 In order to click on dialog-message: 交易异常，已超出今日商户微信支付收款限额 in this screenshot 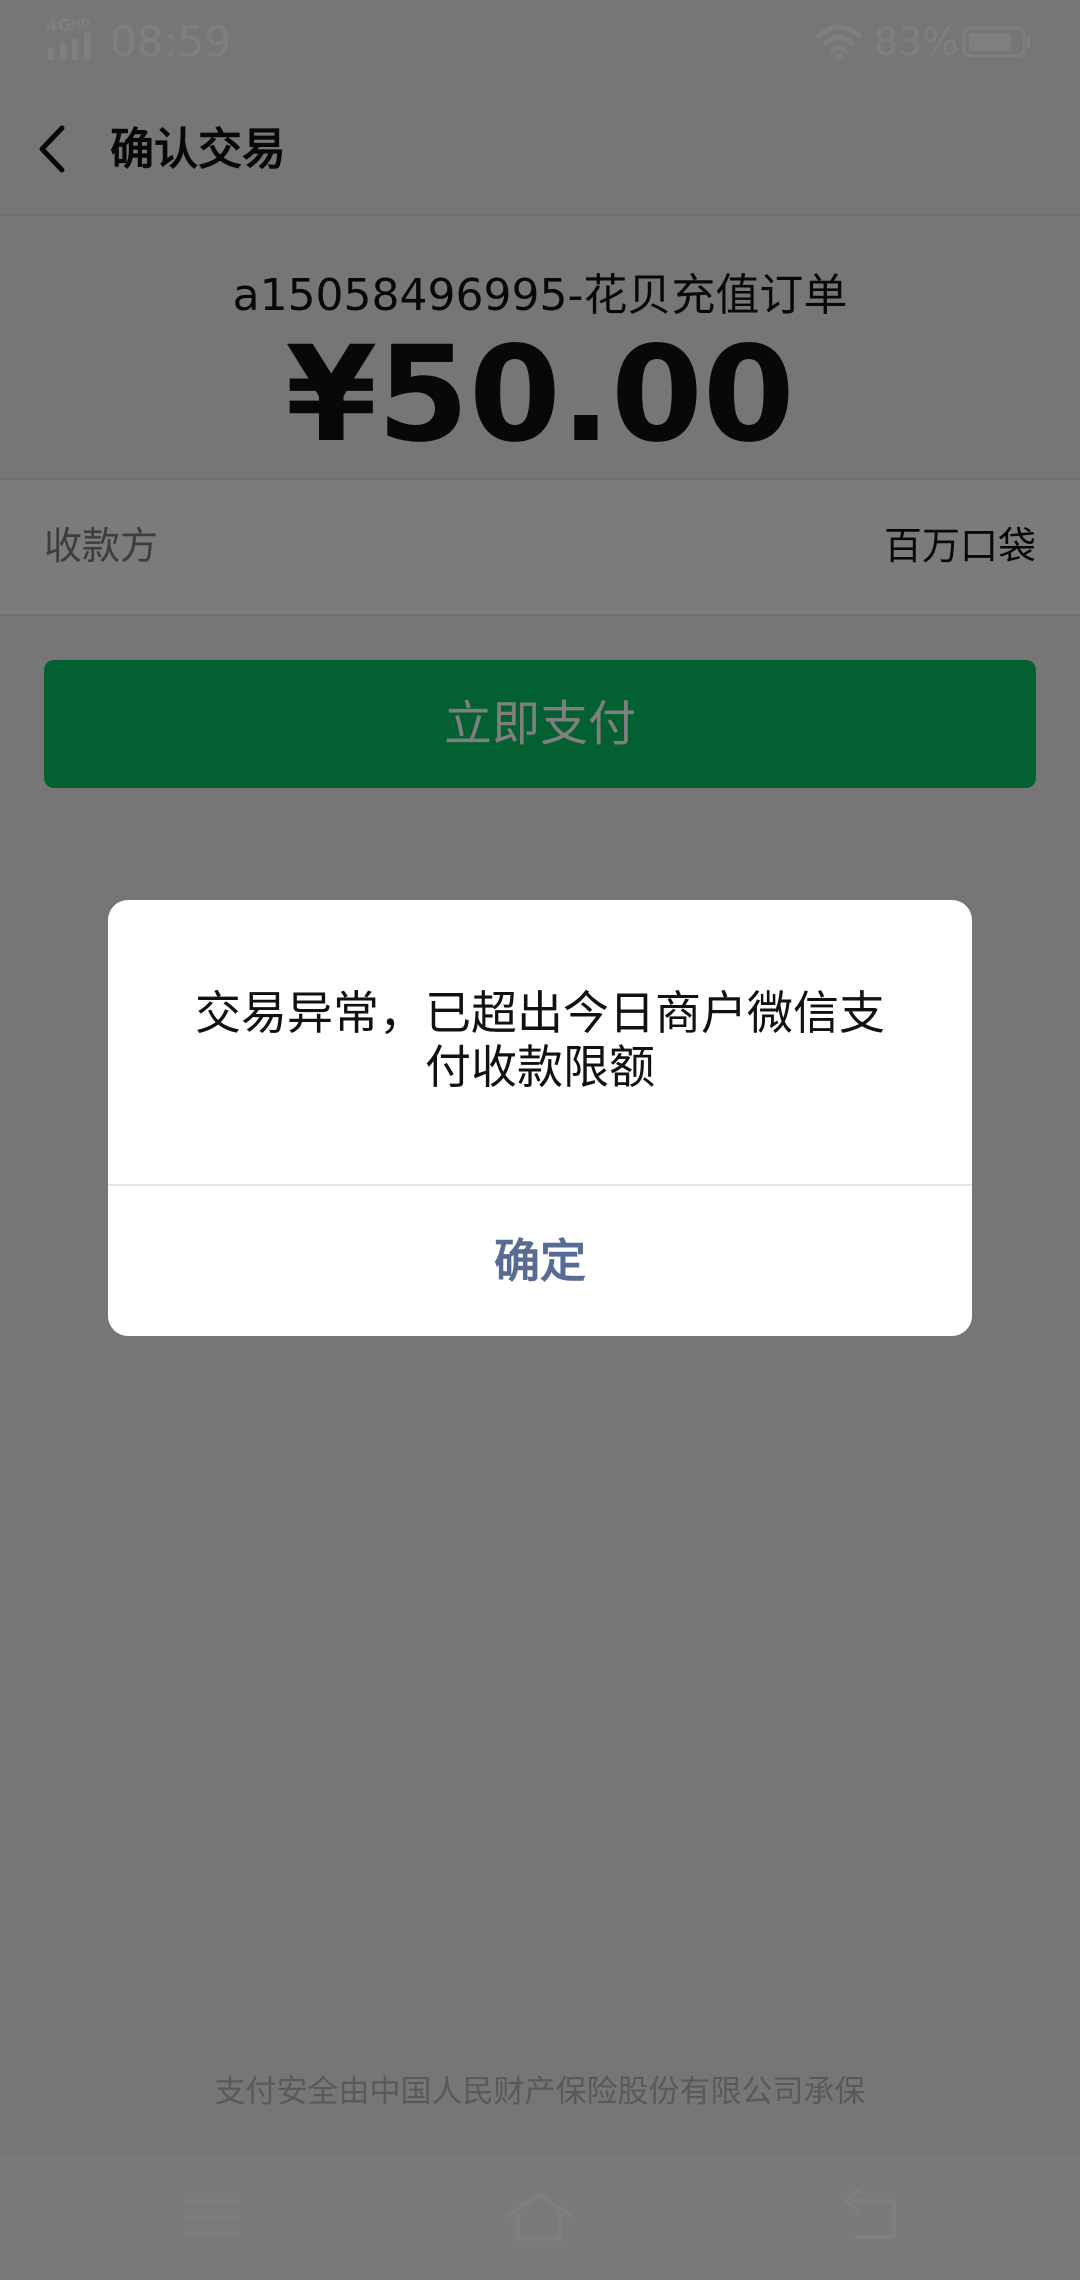, I will do `click(540, 1040)`.